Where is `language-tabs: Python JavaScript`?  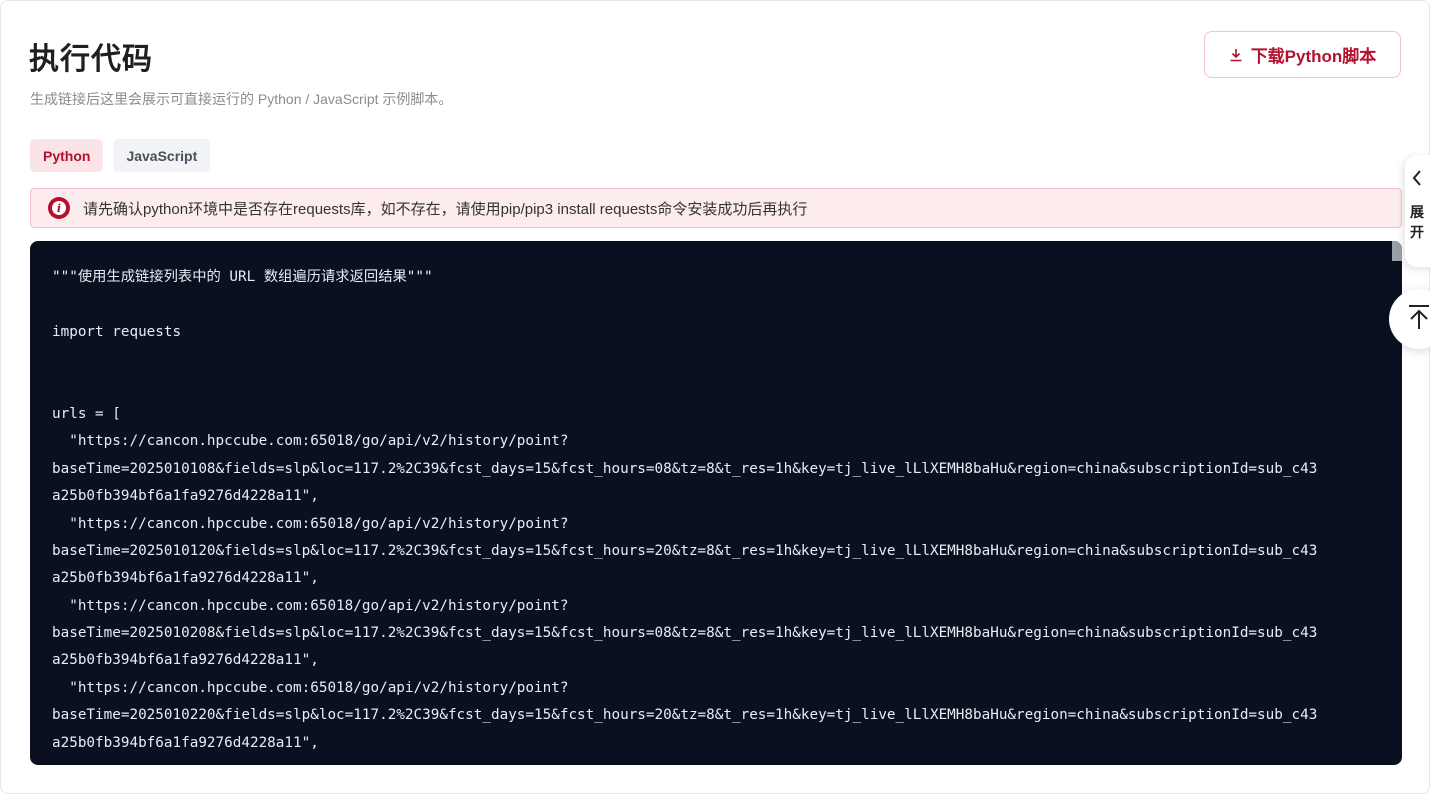 language-tabs: Python JavaScript is located at coordinates (120, 155).